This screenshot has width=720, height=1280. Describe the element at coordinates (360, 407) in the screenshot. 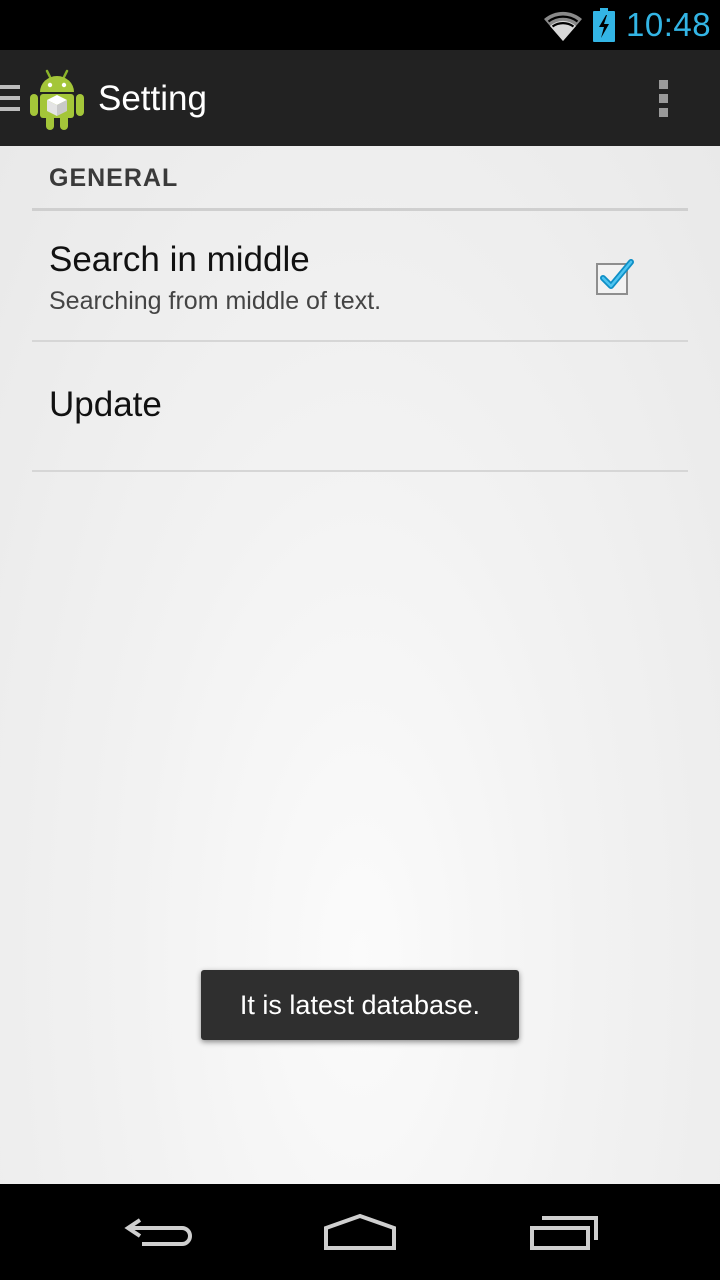

I see `update-preference: Update` at that location.